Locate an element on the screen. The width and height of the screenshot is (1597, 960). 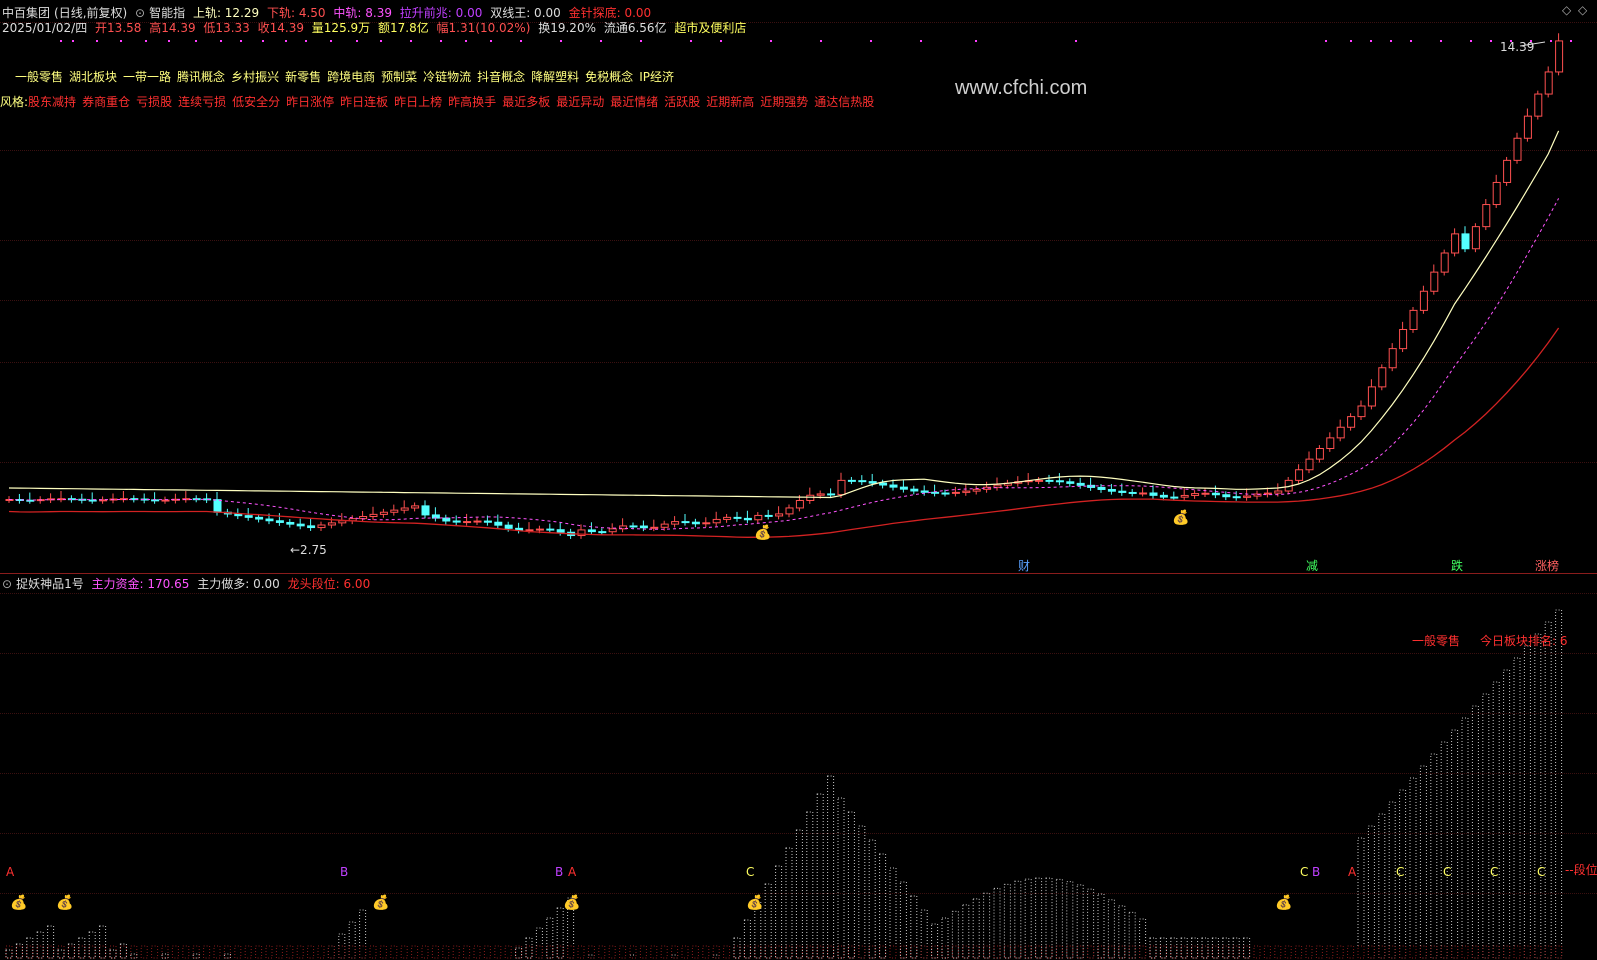
signal-letter: A is located at coordinates (10, 872).